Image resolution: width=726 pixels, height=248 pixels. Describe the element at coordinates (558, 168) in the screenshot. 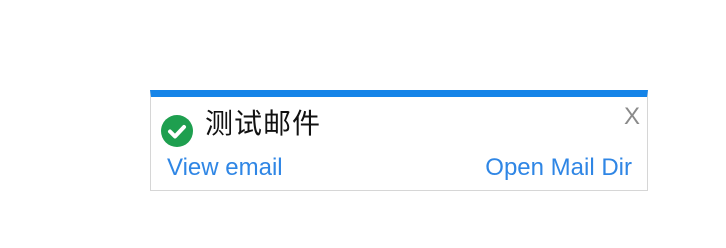

I see `open-mail-dir-link: Open Mail Dir` at that location.